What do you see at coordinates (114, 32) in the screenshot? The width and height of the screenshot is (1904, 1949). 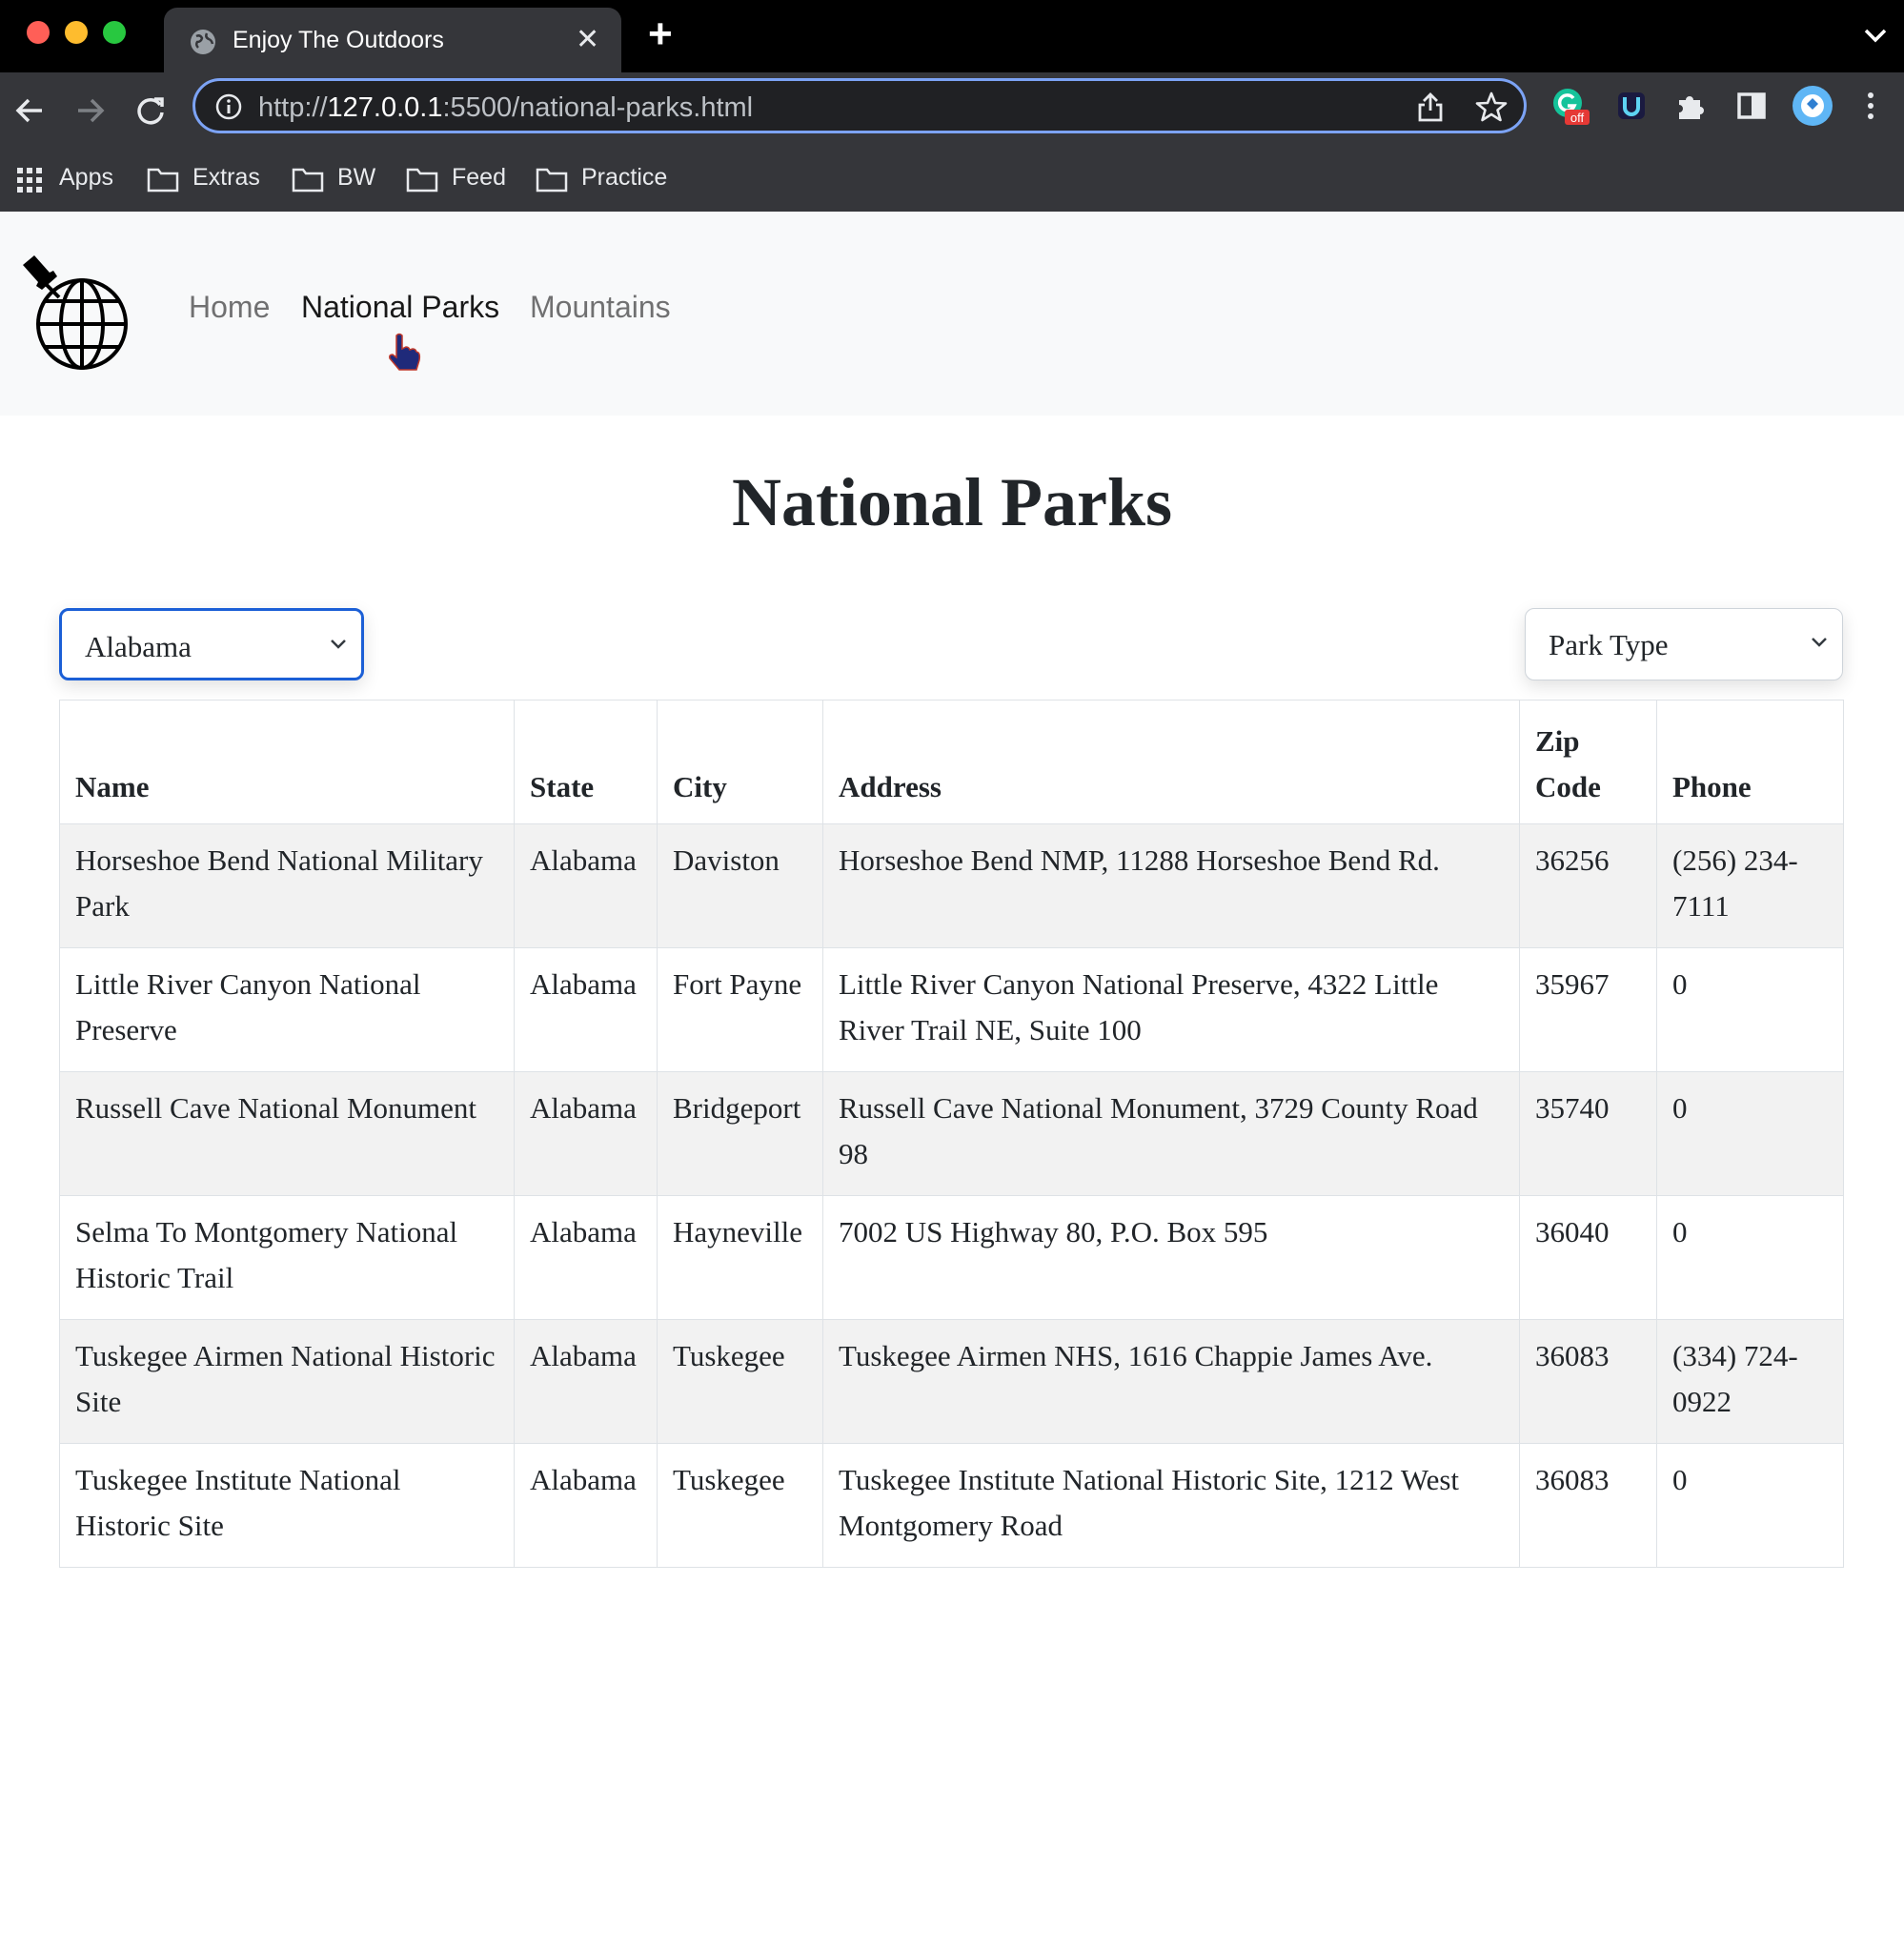 I see `window-zoom-button` at bounding box center [114, 32].